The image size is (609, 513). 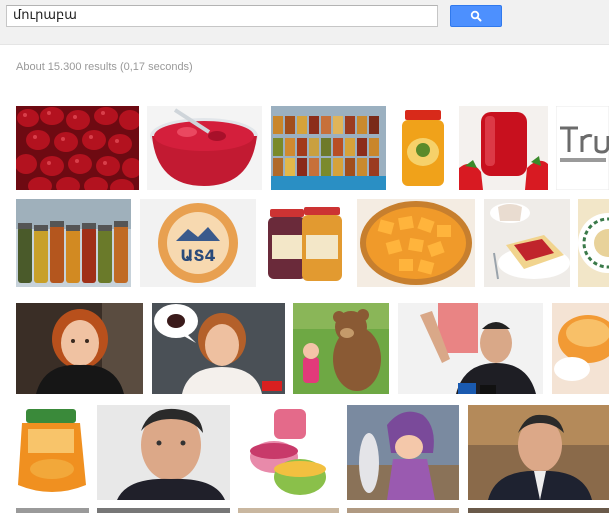 What do you see at coordinates (222, 16) in the screenshot?
I see `search-input: մուրաբա` at bounding box center [222, 16].